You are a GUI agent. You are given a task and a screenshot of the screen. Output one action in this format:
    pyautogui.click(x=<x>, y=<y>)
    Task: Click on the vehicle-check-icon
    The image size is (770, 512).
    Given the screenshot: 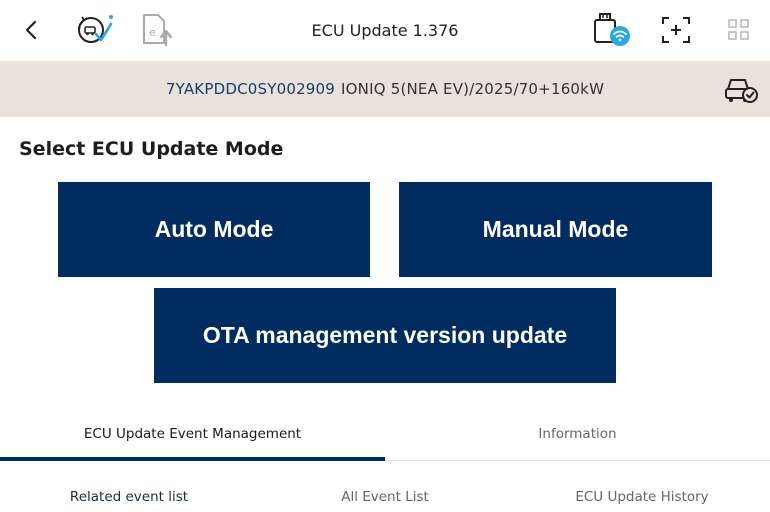 What is the action you would take?
    pyautogui.click(x=94, y=30)
    